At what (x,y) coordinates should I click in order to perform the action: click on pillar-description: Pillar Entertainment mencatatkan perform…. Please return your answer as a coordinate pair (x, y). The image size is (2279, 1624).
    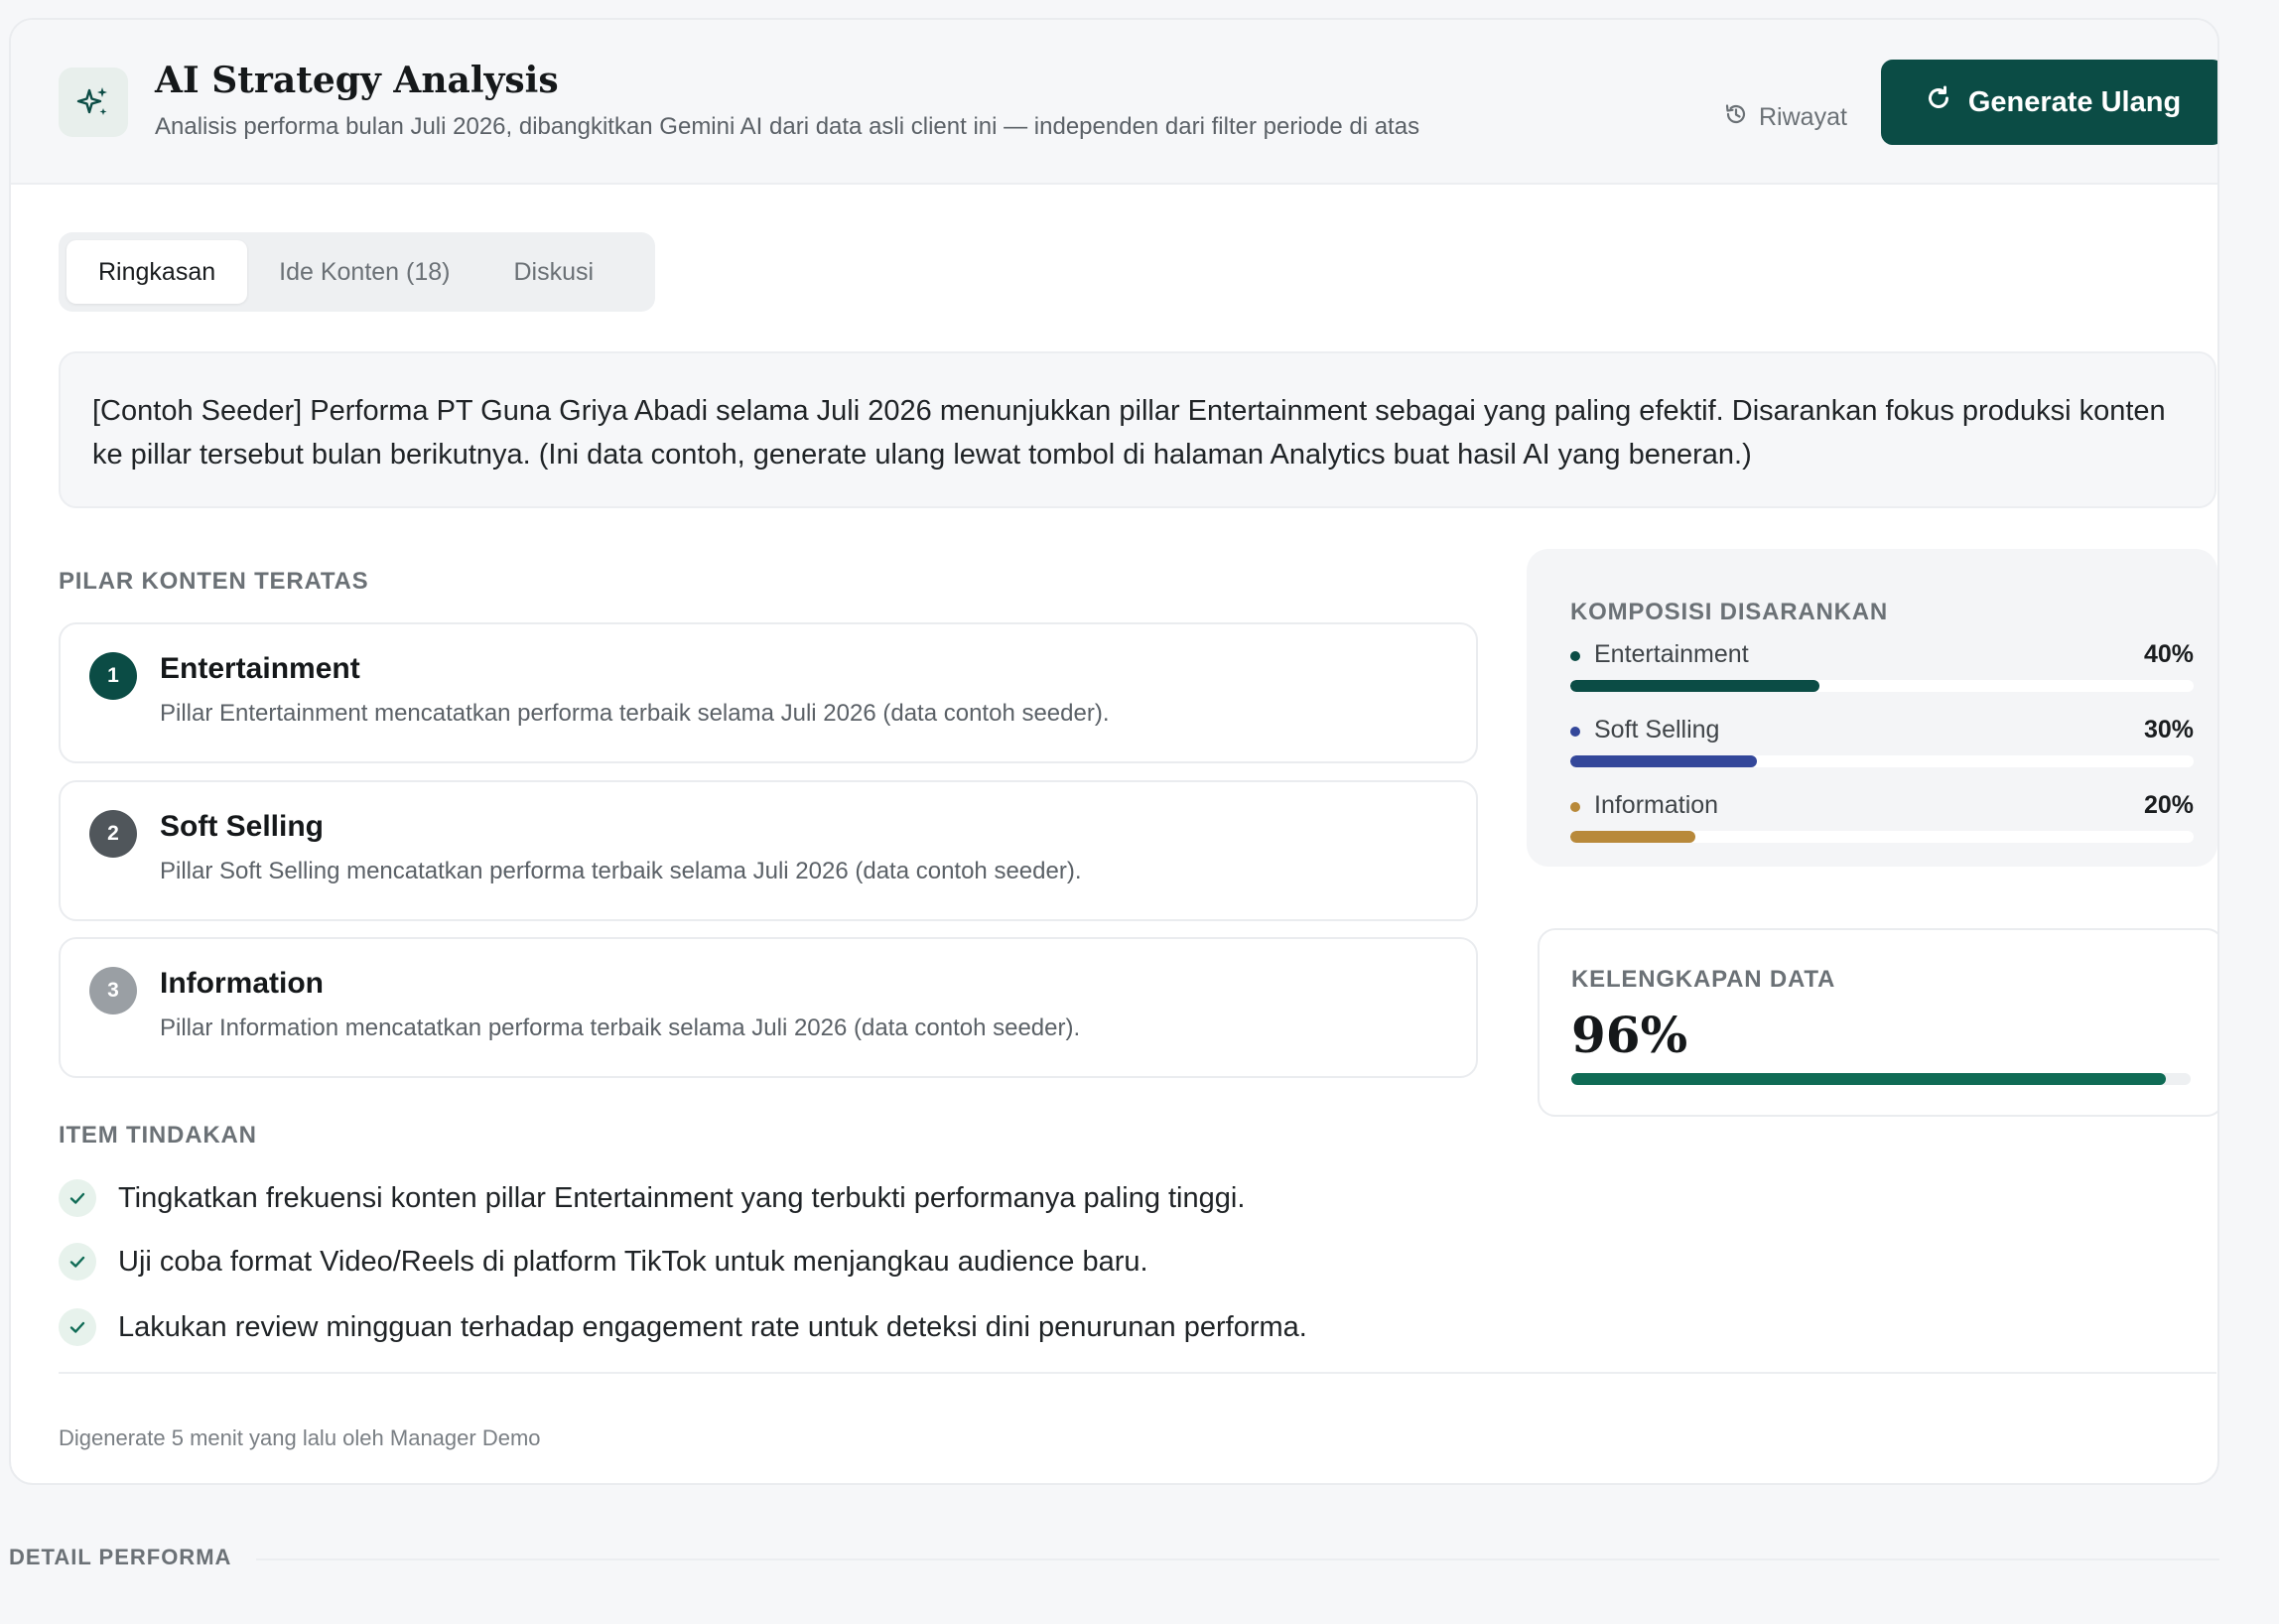
    Looking at the image, I should click on (635, 713).